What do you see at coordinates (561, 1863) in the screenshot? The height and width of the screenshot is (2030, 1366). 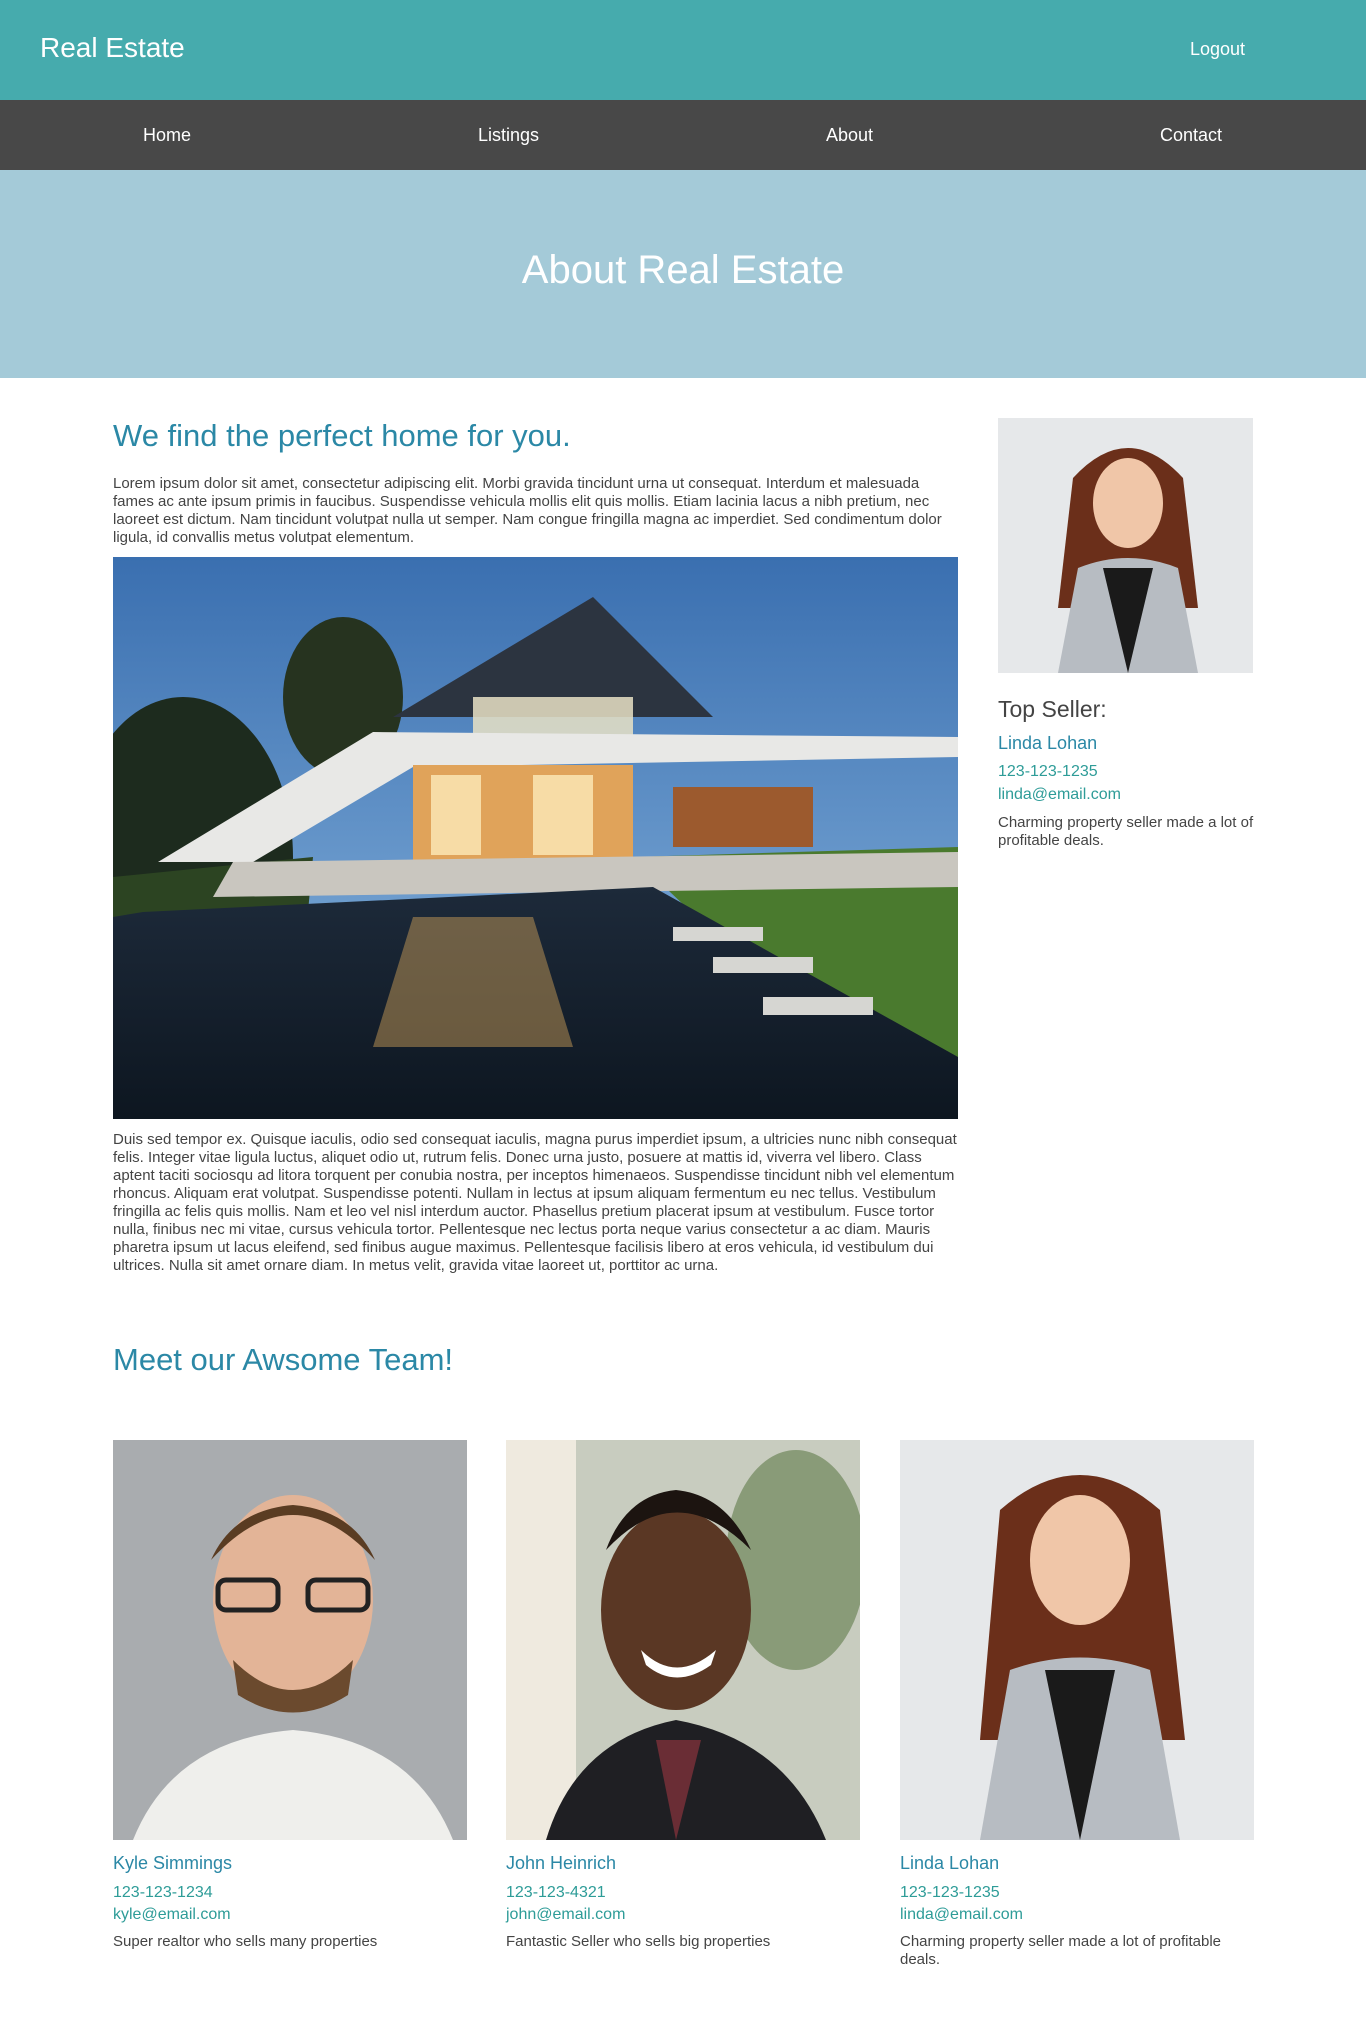 I see `team-member-name: John Heinrich` at bounding box center [561, 1863].